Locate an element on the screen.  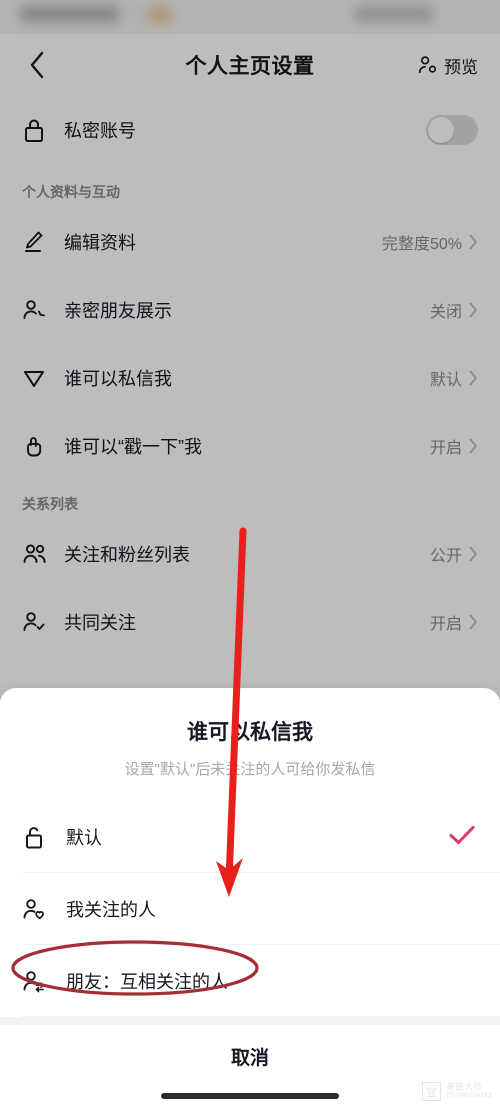
person-icon is located at coordinates (427, 65).